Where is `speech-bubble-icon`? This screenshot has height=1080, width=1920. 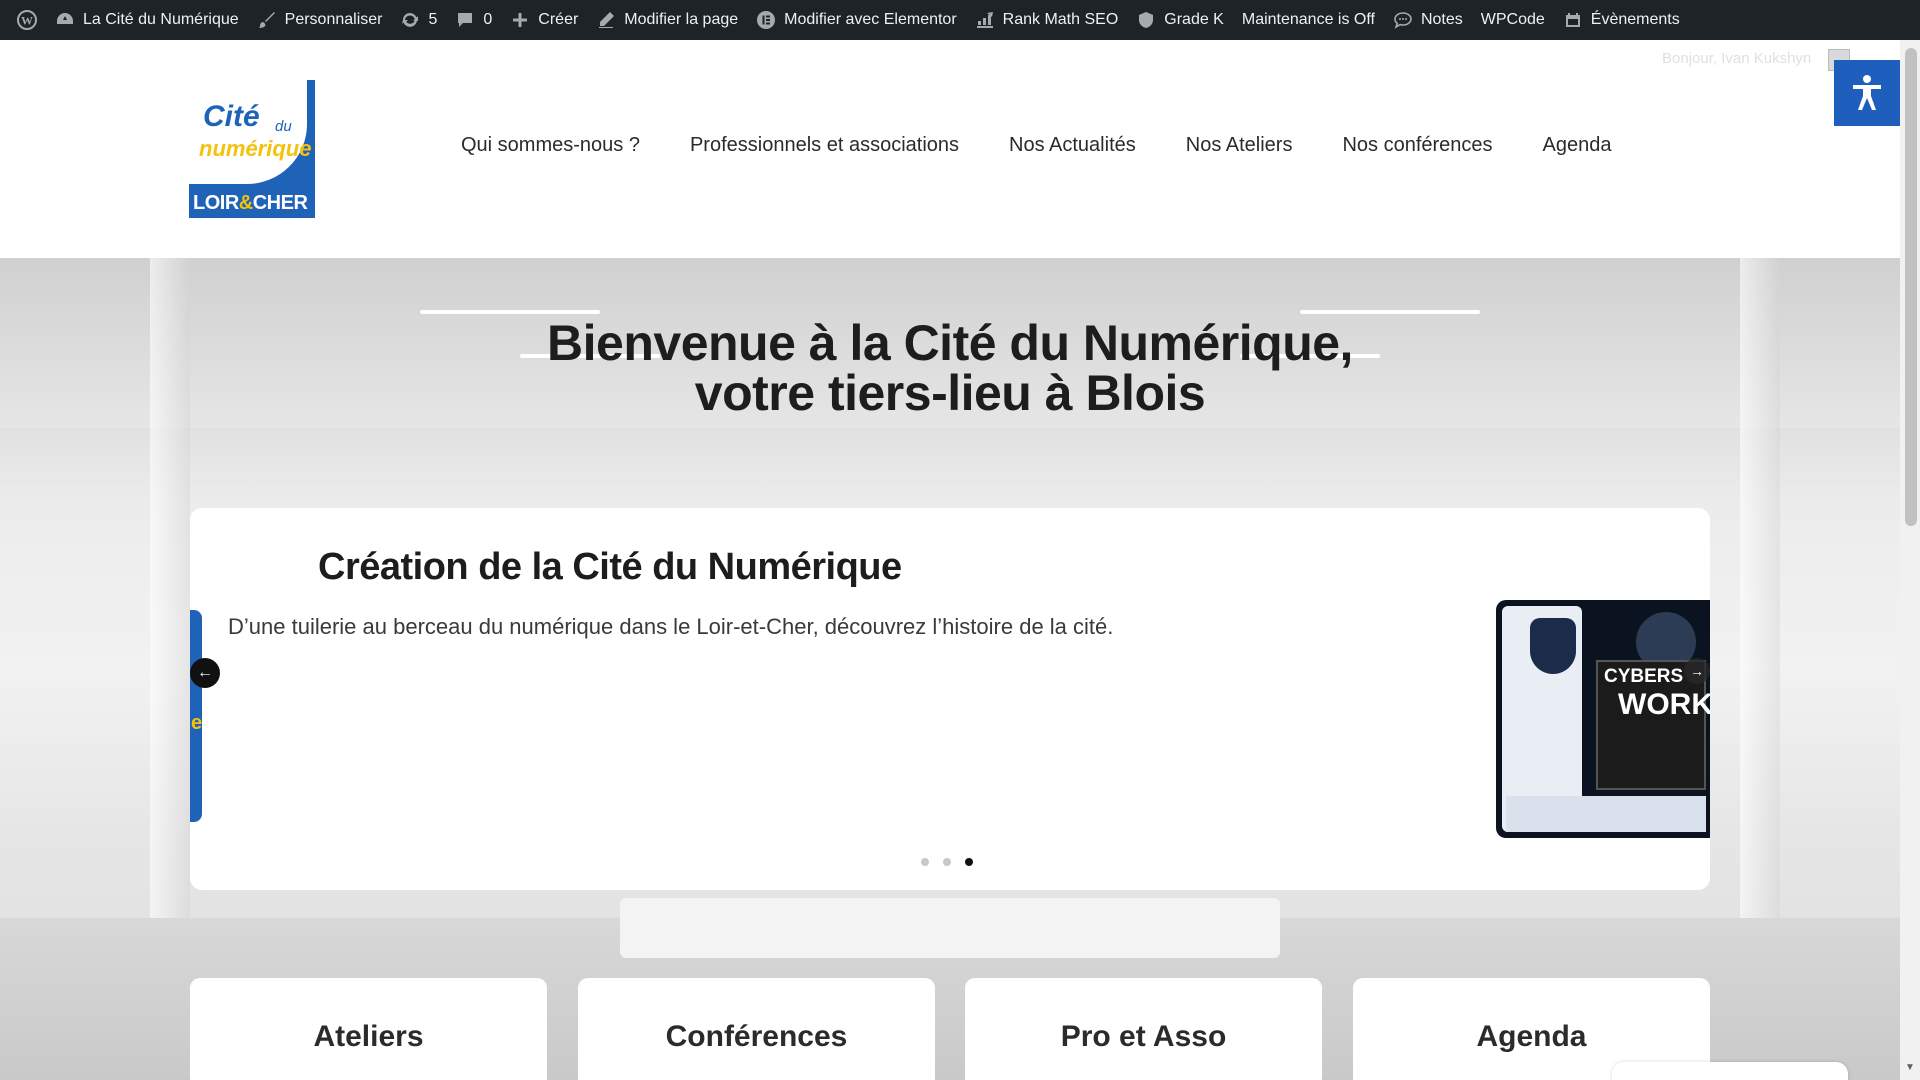 speech-bubble-icon is located at coordinates (1403, 20).